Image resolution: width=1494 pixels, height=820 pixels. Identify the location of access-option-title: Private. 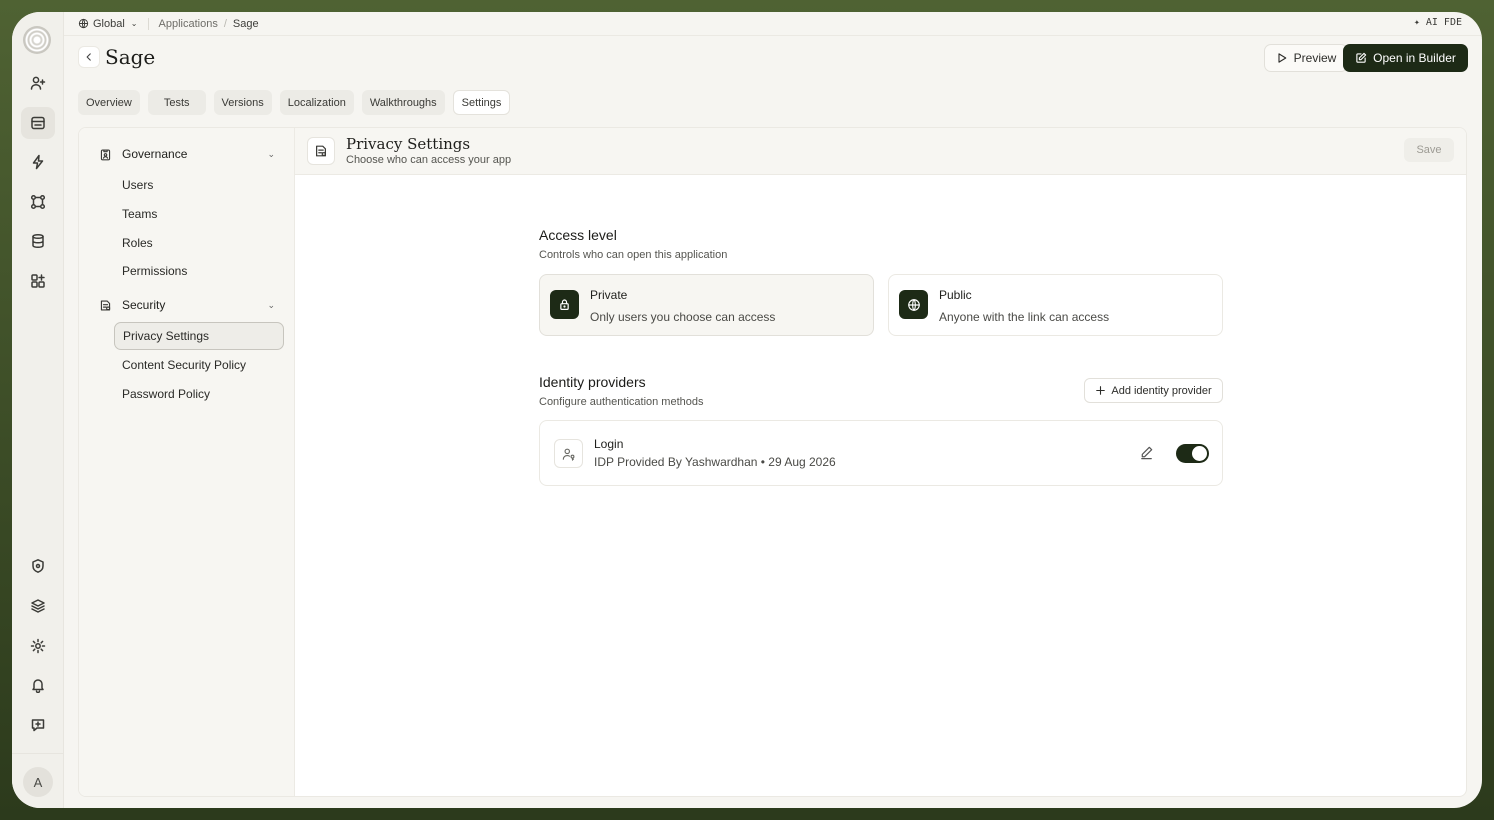
(609, 295).